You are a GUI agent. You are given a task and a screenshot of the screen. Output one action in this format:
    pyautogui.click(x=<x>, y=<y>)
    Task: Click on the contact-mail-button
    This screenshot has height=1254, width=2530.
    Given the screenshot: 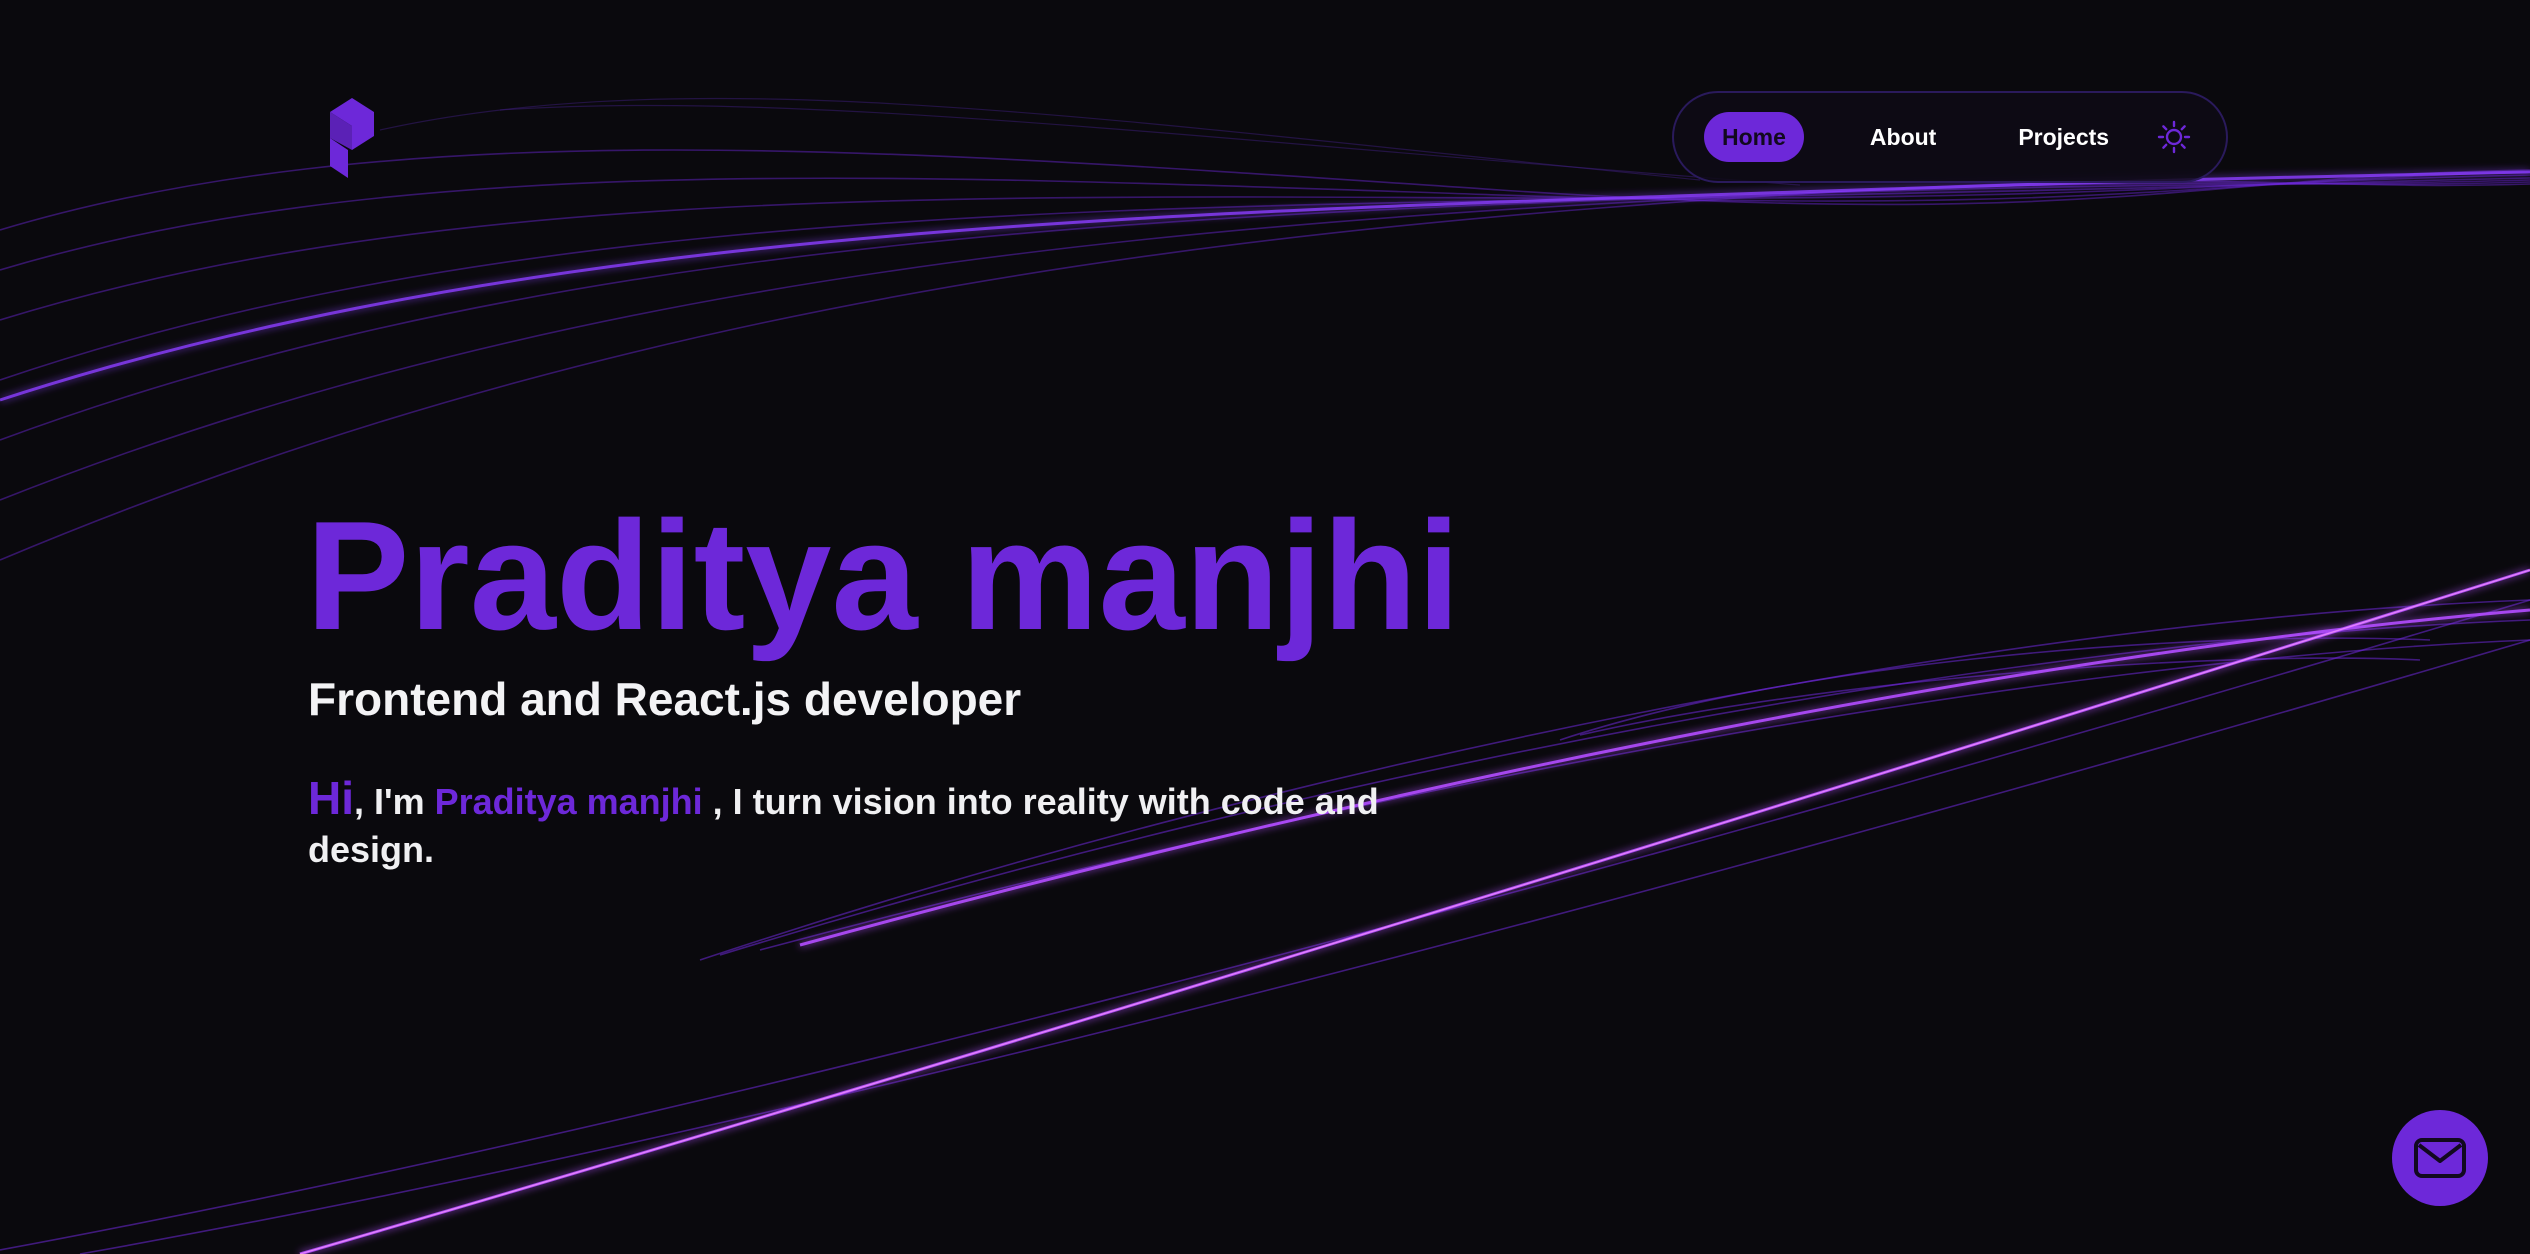 What is the action you would take?
    pyautogui.click(x=2440, y=1158)
    